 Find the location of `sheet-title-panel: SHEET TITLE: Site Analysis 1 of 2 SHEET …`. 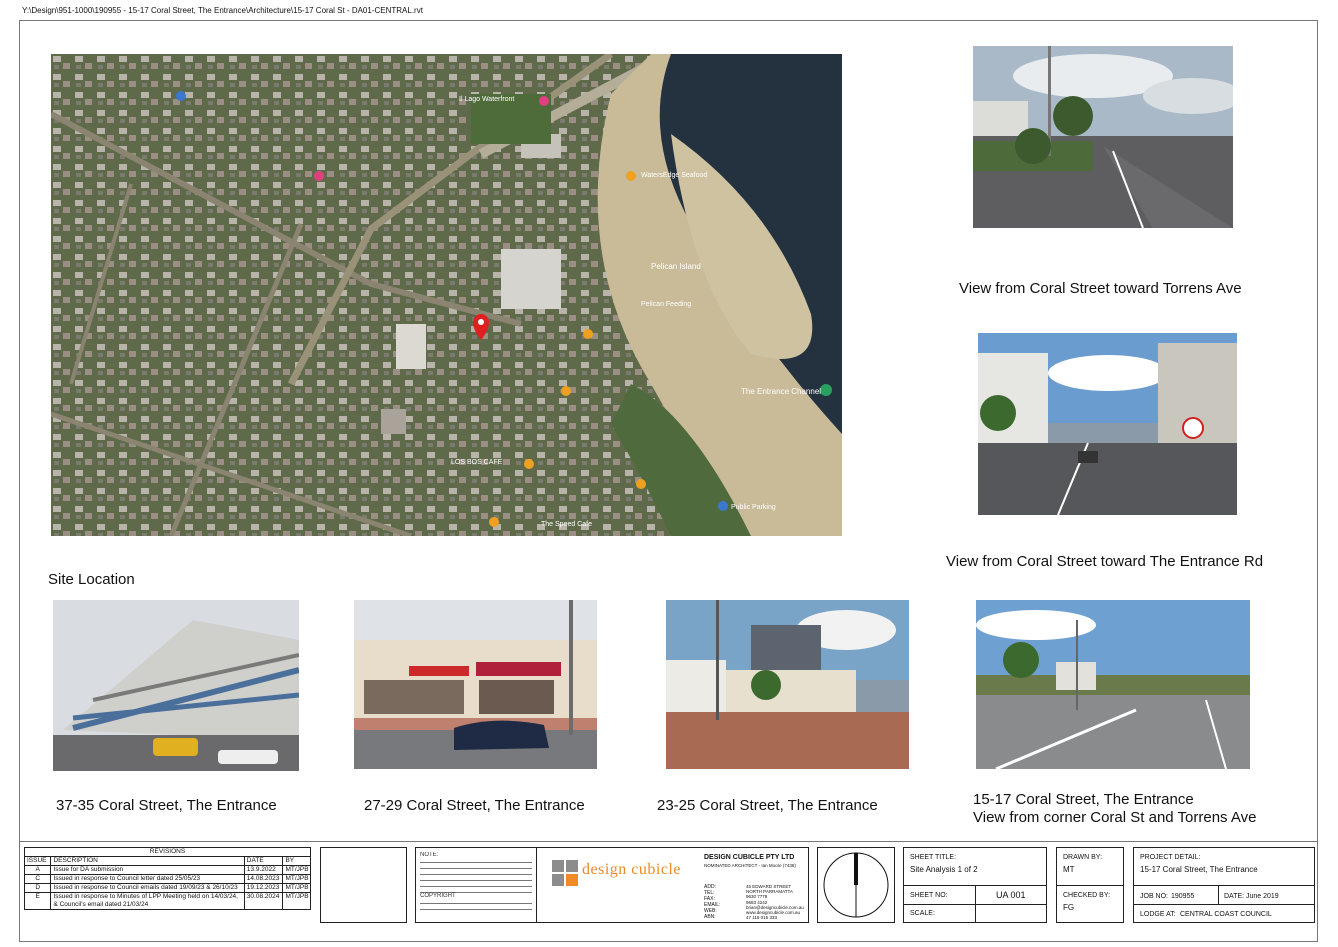

sheet-title-panel: SHEET TITLE: Site Analysis 1 of 2 SHEET … is located at coordinates (975, 885).